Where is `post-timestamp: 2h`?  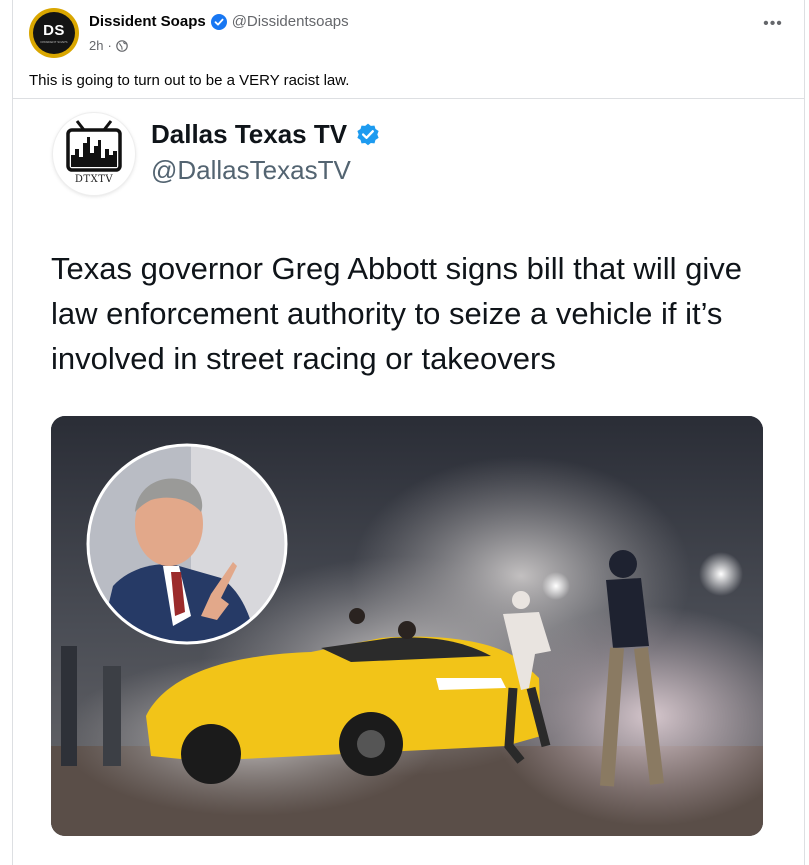
post-timestamp: 2h is located at coordinates (96, 45).